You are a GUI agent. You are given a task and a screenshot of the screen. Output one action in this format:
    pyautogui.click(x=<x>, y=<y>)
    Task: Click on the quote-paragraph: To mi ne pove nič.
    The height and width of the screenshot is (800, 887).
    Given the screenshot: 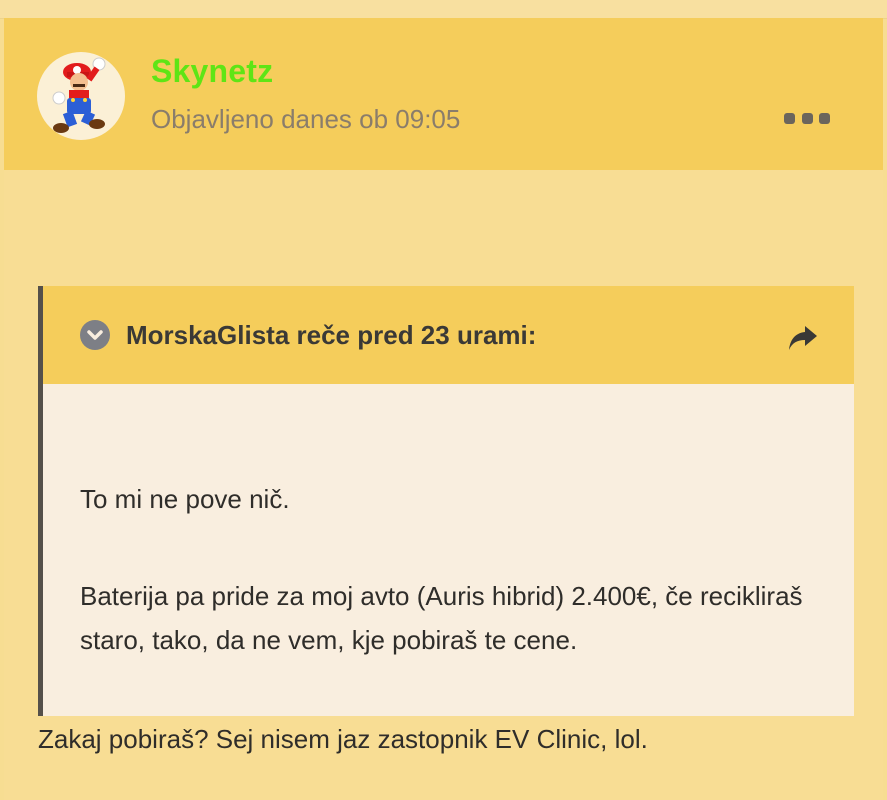 What is the action you would take?
    pyautogui.click(x=185, y=499)
    